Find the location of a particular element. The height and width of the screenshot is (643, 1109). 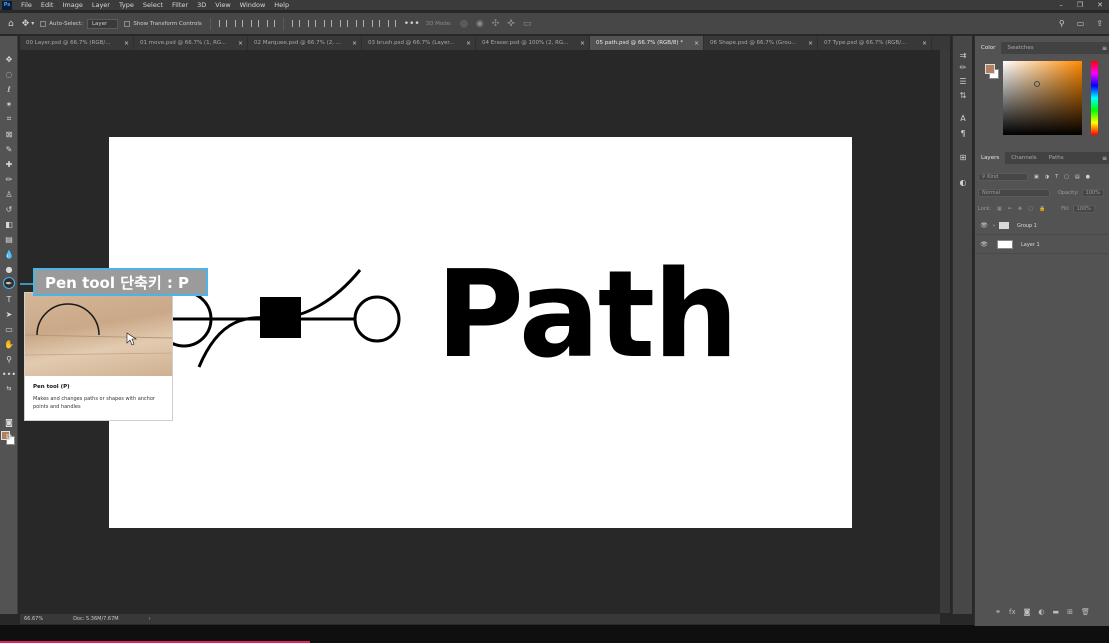

3d-pan-icon: ✣ is located at coordinates (496, 24).